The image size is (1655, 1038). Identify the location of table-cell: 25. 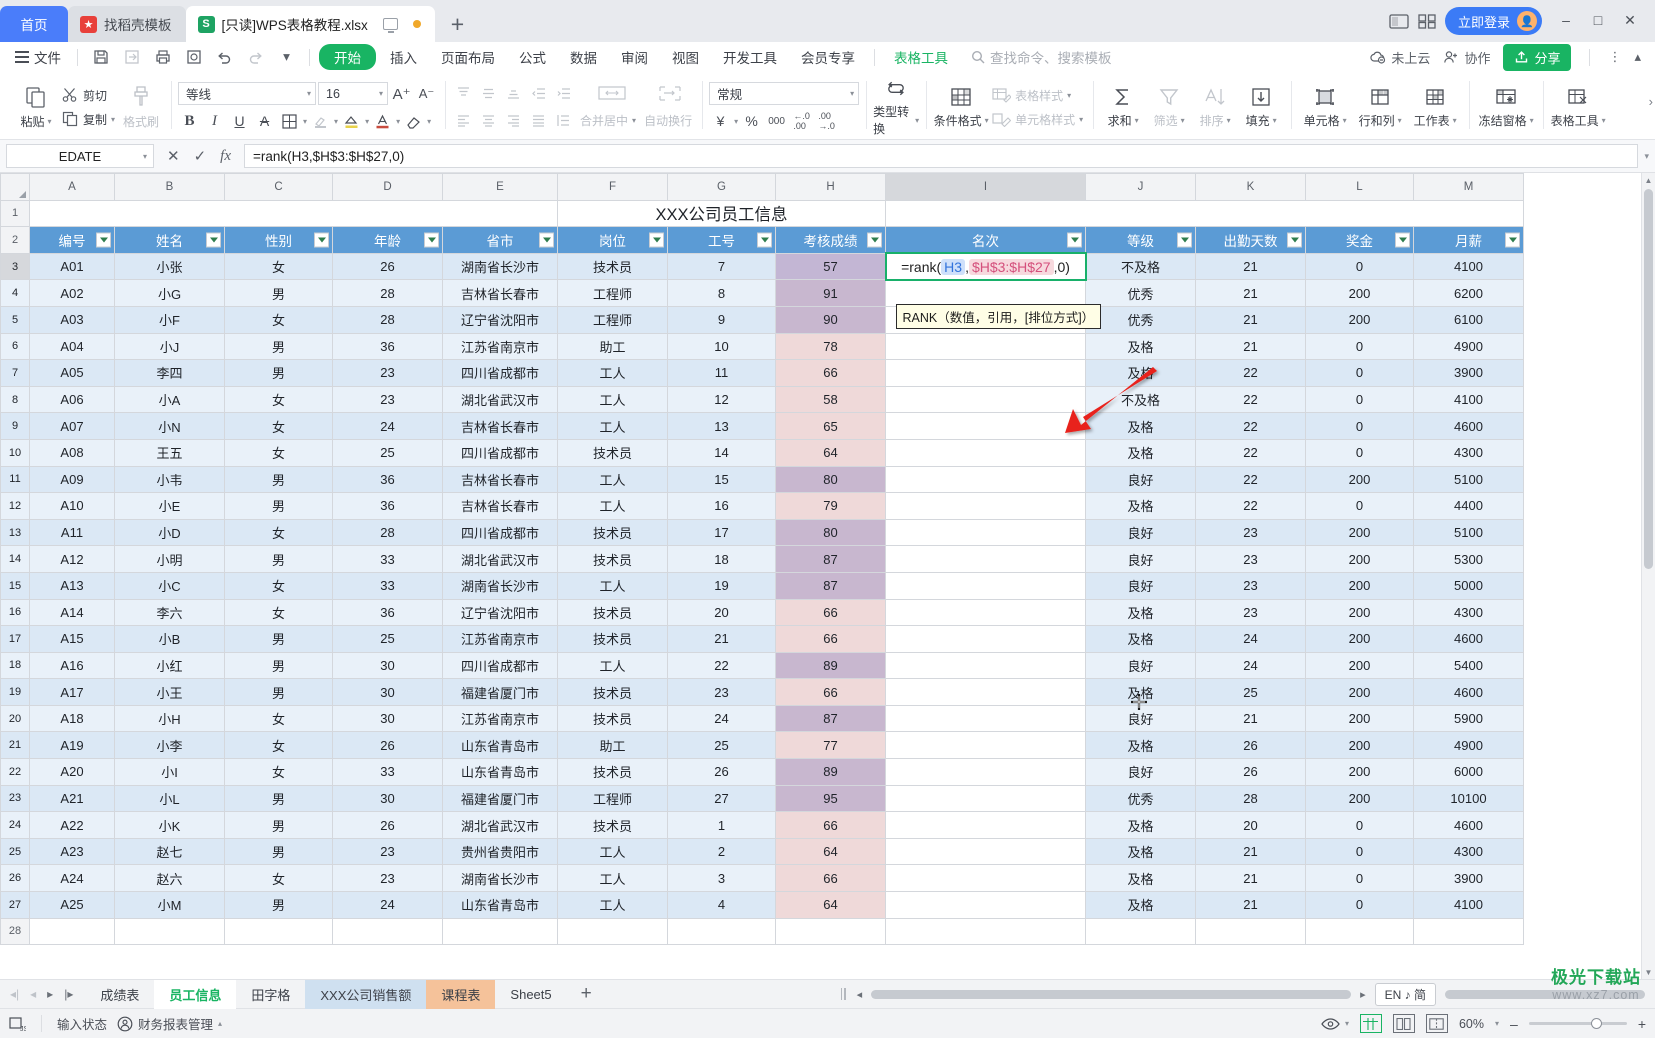
(387, 639).